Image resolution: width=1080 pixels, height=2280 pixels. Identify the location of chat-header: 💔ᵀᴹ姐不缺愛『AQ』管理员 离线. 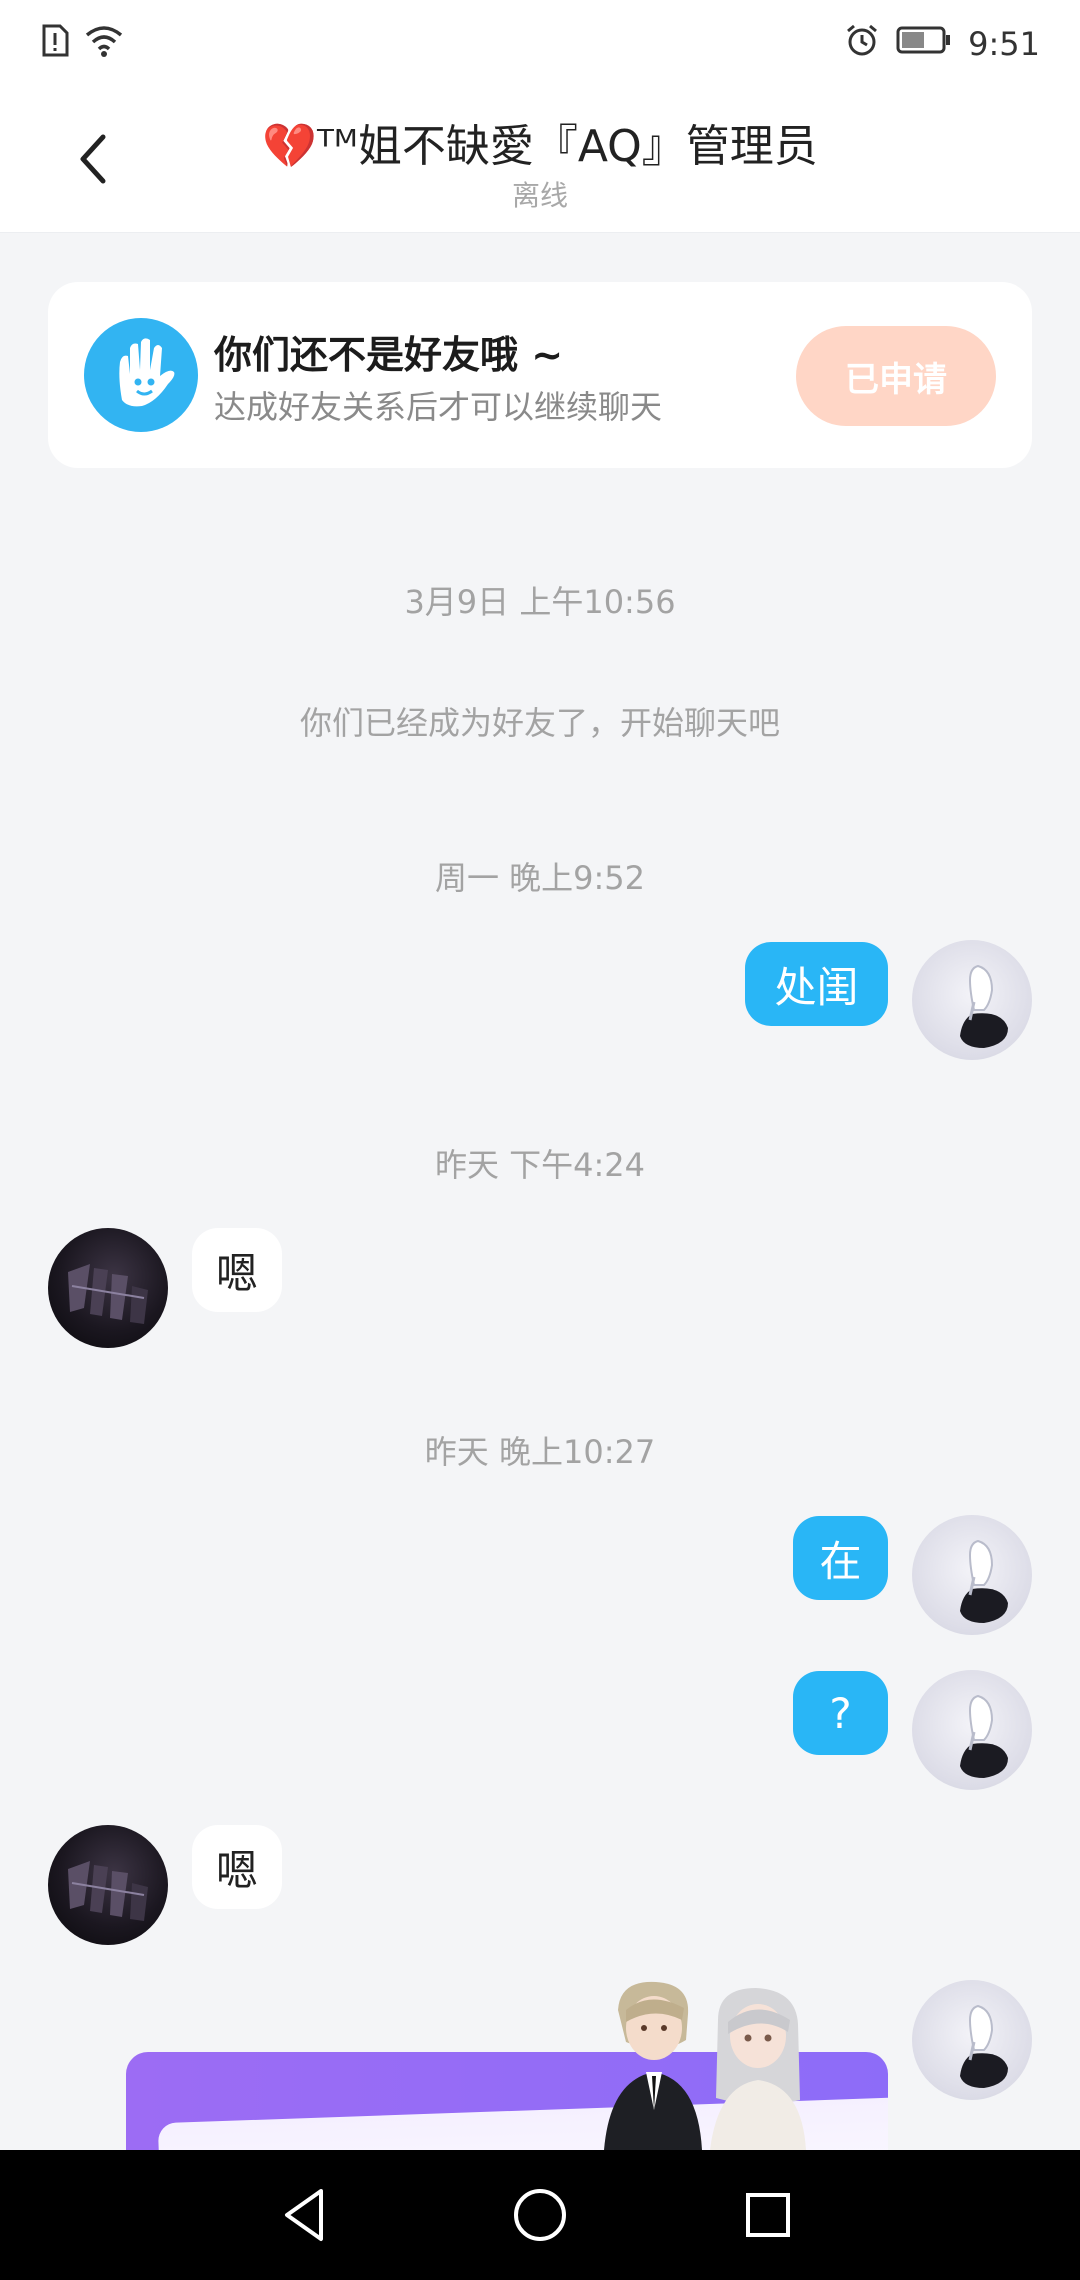
(540, 161).